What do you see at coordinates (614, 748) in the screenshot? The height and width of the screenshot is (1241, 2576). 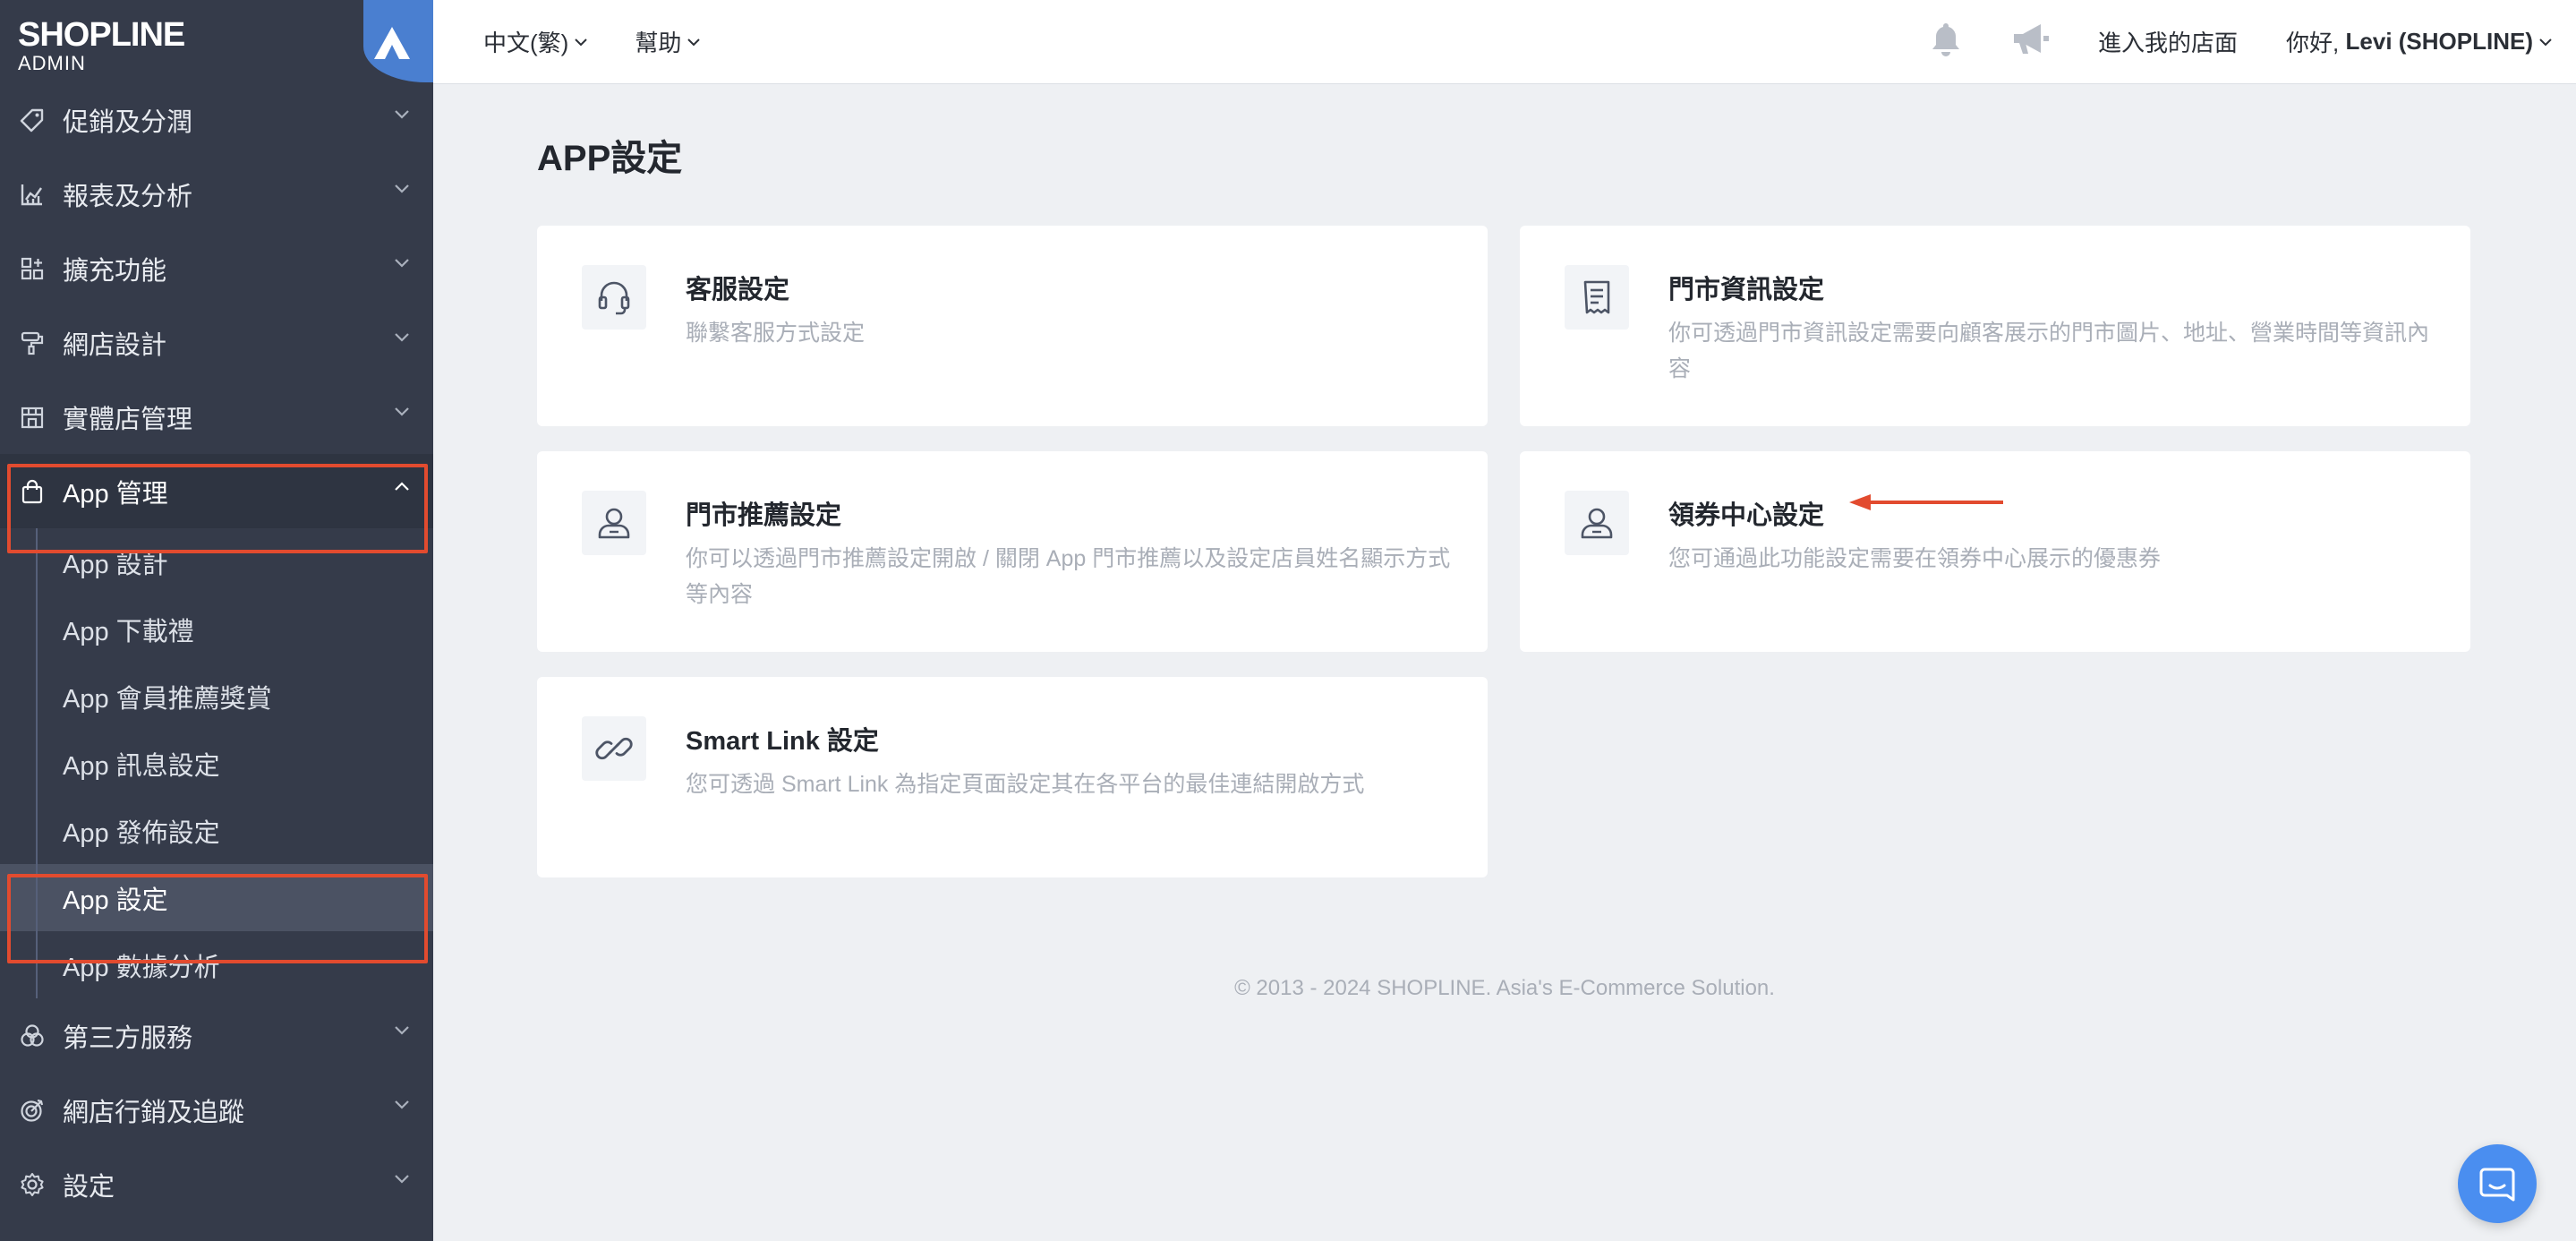 I see `link-icon` at bounding box center [614, 748].